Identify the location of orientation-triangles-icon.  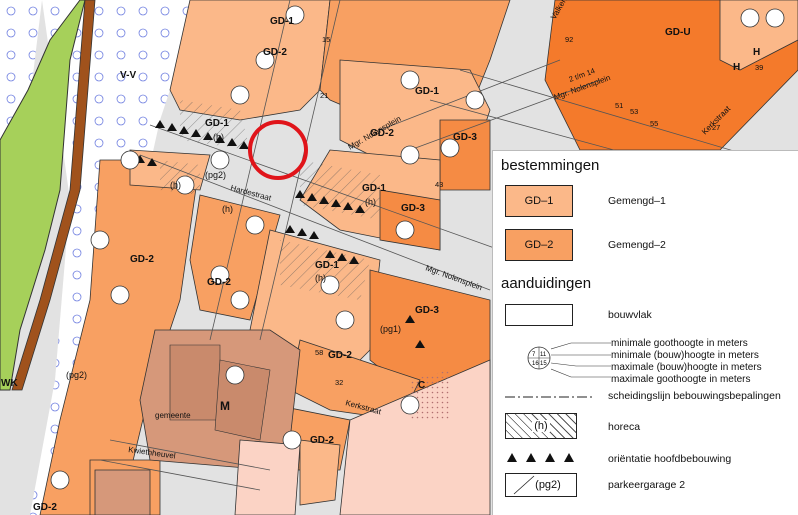
(540, 457).